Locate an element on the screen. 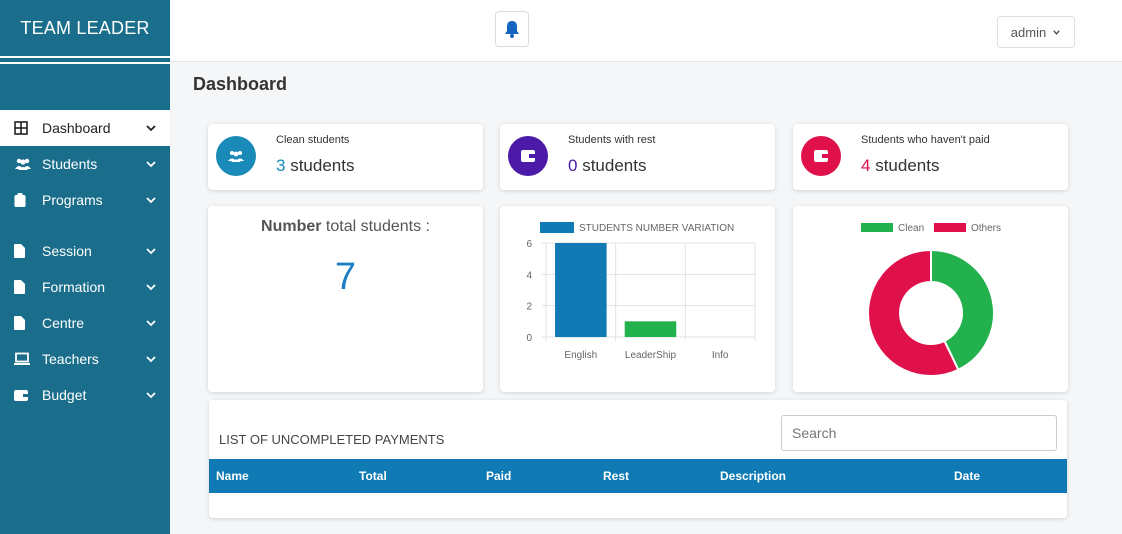  stat-card-rest: Students with rest 0 students is located at coordinates (637, 157).